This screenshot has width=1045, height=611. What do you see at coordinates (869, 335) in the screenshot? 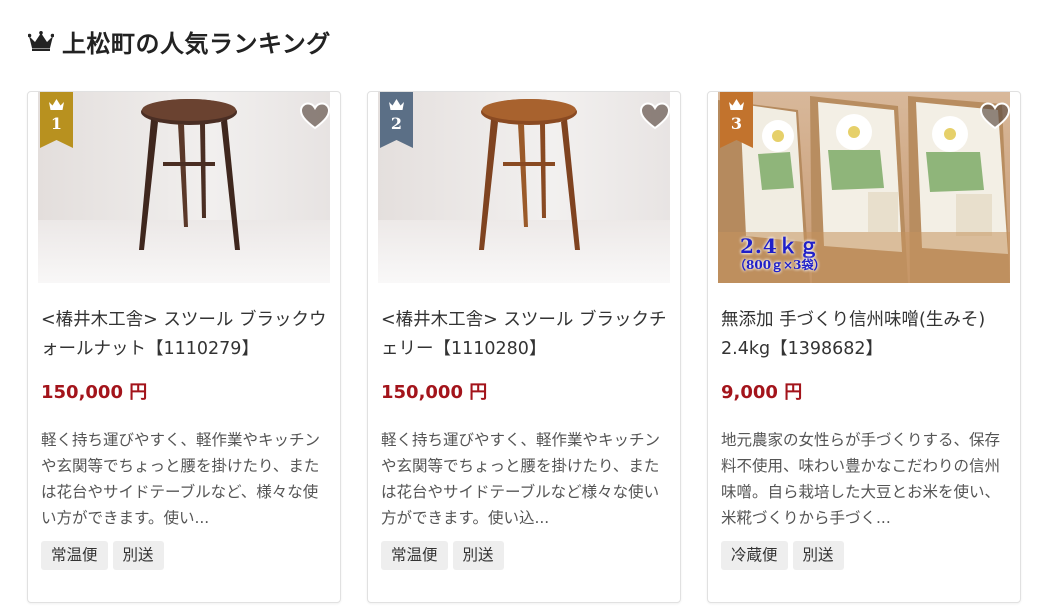
I see `product-name: 無添加 手づくり信州味噌(生みそ) 2.4kg【1398682】` at bounding box center [869, 335].